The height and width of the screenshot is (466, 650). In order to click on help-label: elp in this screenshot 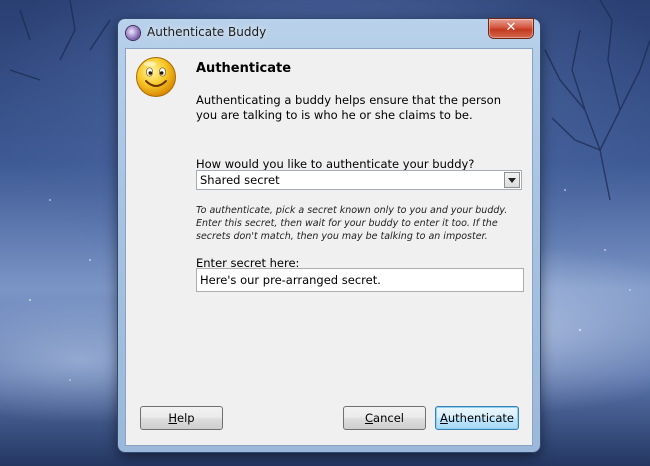, I will do `click(186, 418)`.